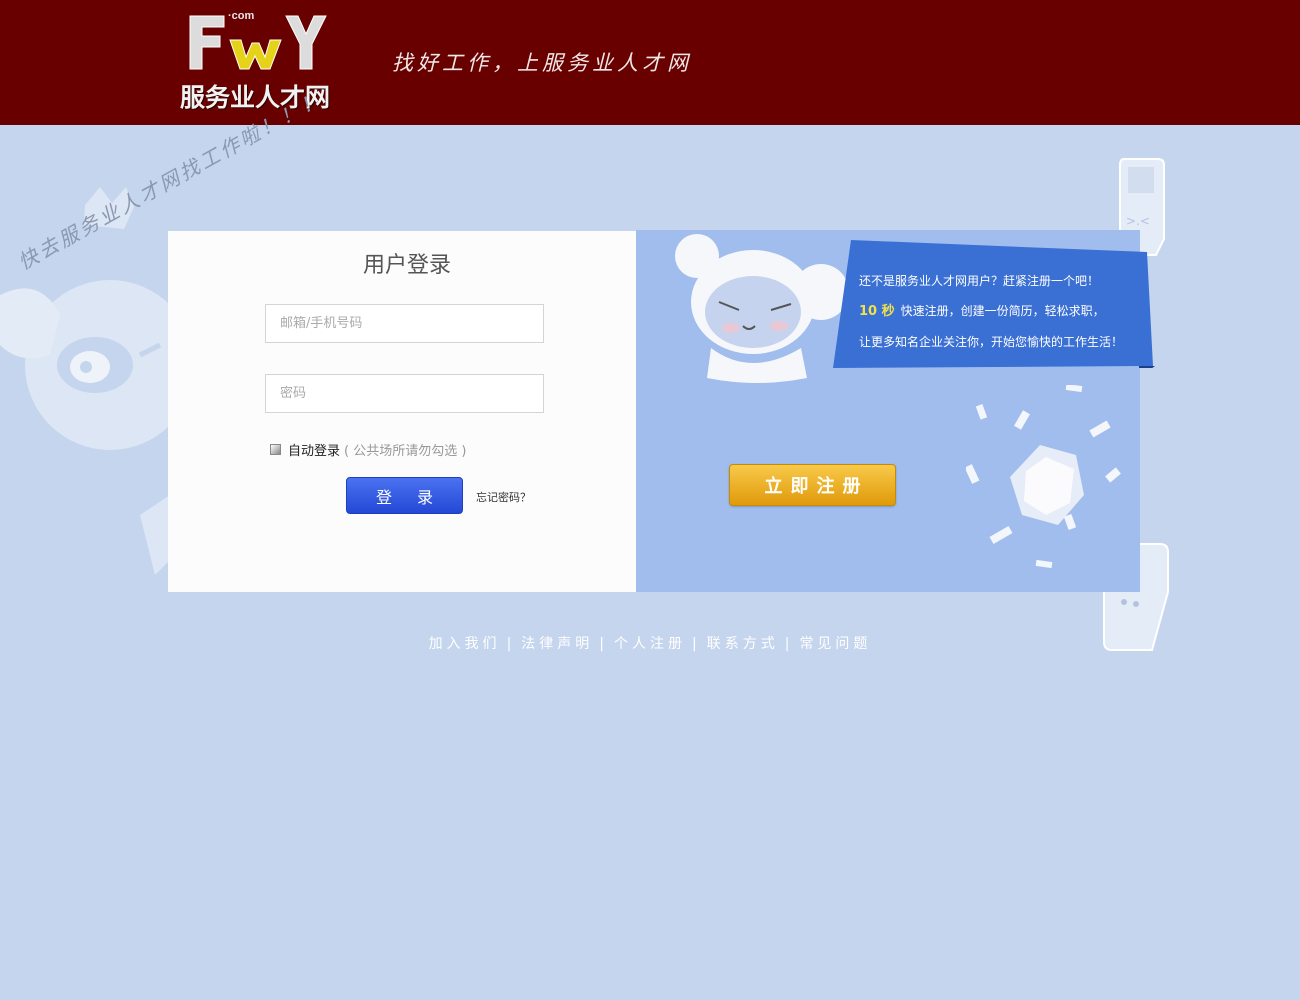 The width and height of the screenshot is (1300, 1000). I want to click on promo-line-2-row: 10 秒快速注册，创建一份简历，轻松求职，, so click(991, 311).